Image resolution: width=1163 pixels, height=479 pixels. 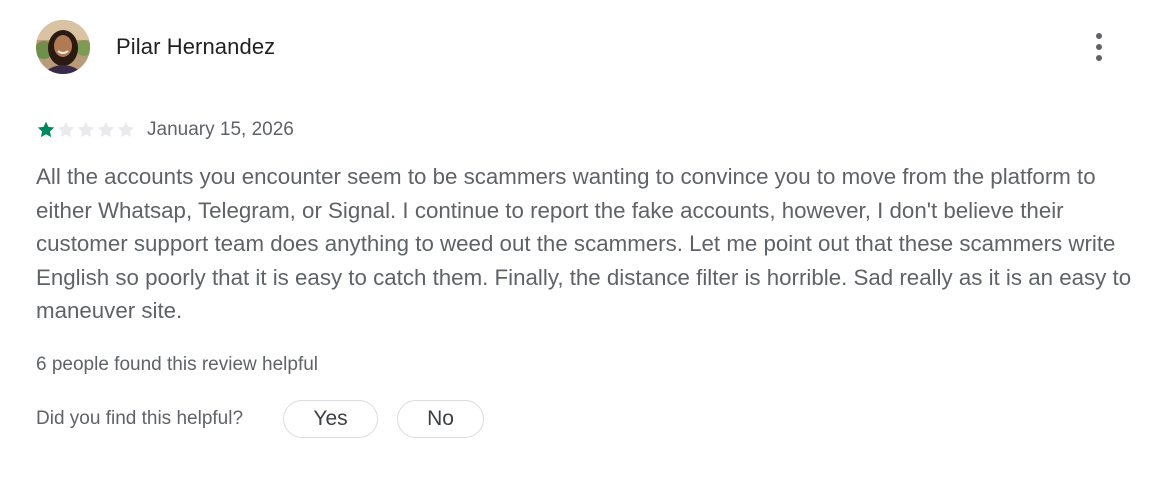 I want to click on helpful-question: Did you find this helpful?, so click(x=140, y=418).